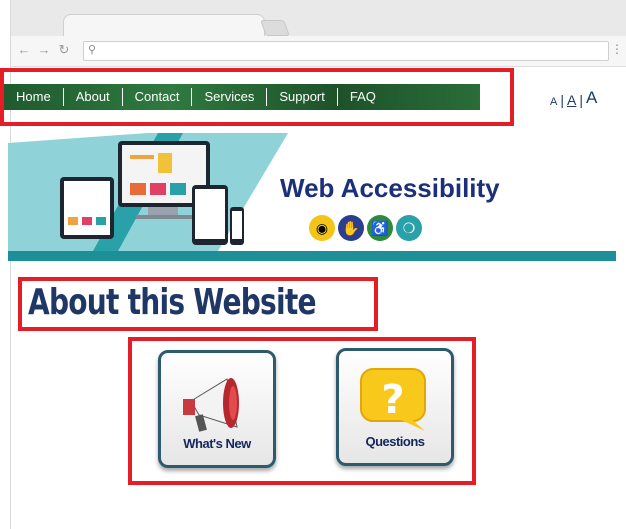  Describe the element at coordinates (409, 228) in the screenshot. I see `hearing-icon: ❍` at that location.